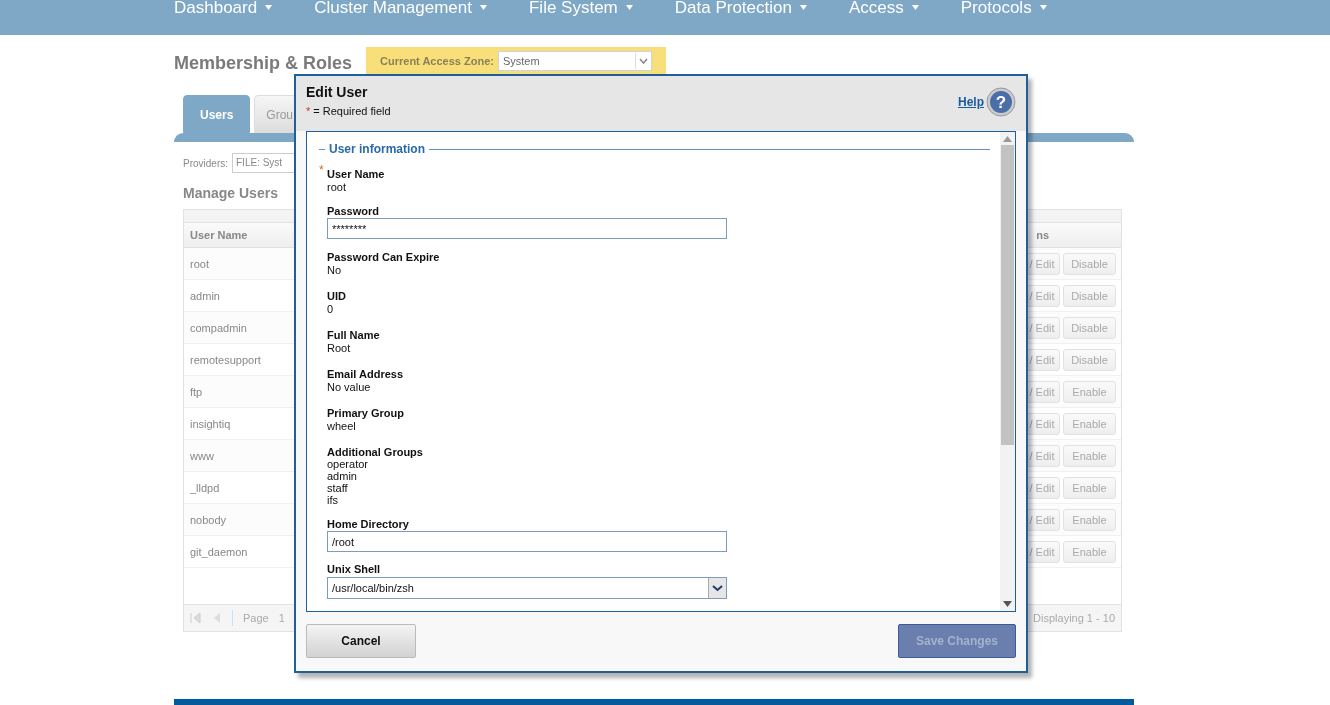 This screenshot has width=1330, height=705. Describe the element at coordinates (642, 61) in the screenshot. I see `dropdown-arrow-icon` at that location.